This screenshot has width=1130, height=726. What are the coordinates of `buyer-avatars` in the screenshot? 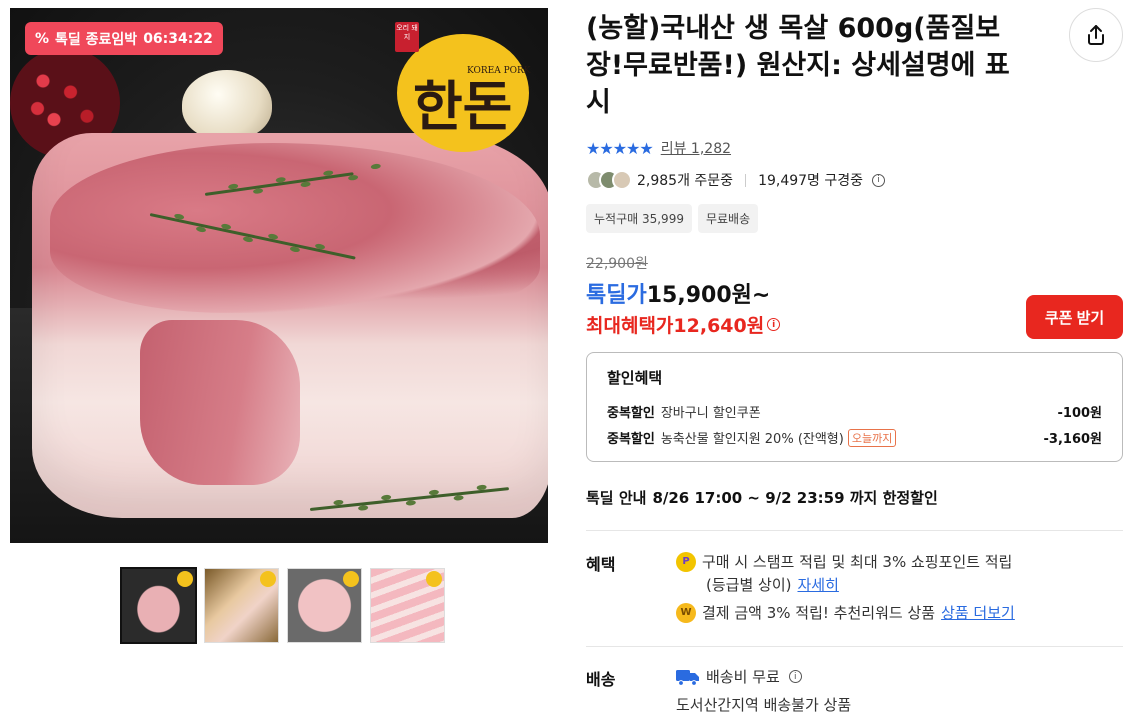 It's located at (609, 180).